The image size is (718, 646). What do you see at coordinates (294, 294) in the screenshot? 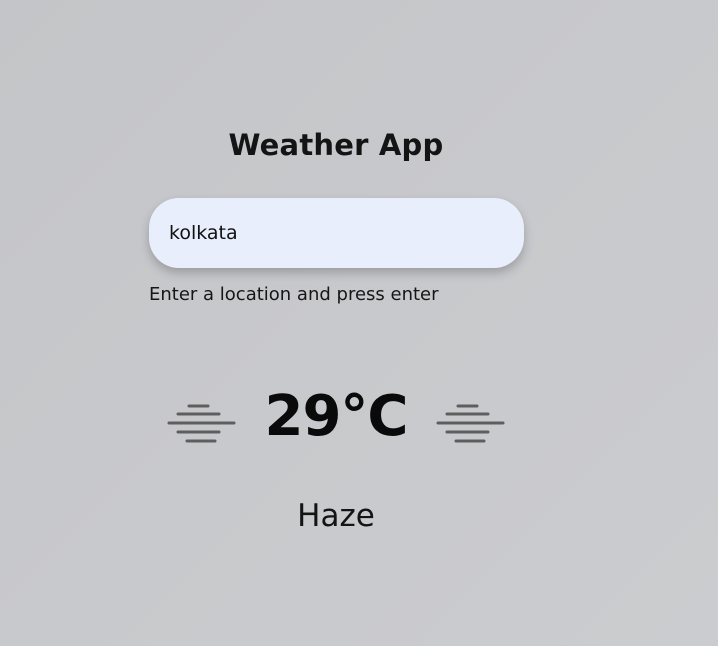
I see `search-hint: Enter a location and press enter` at bounding box center [294, 294].